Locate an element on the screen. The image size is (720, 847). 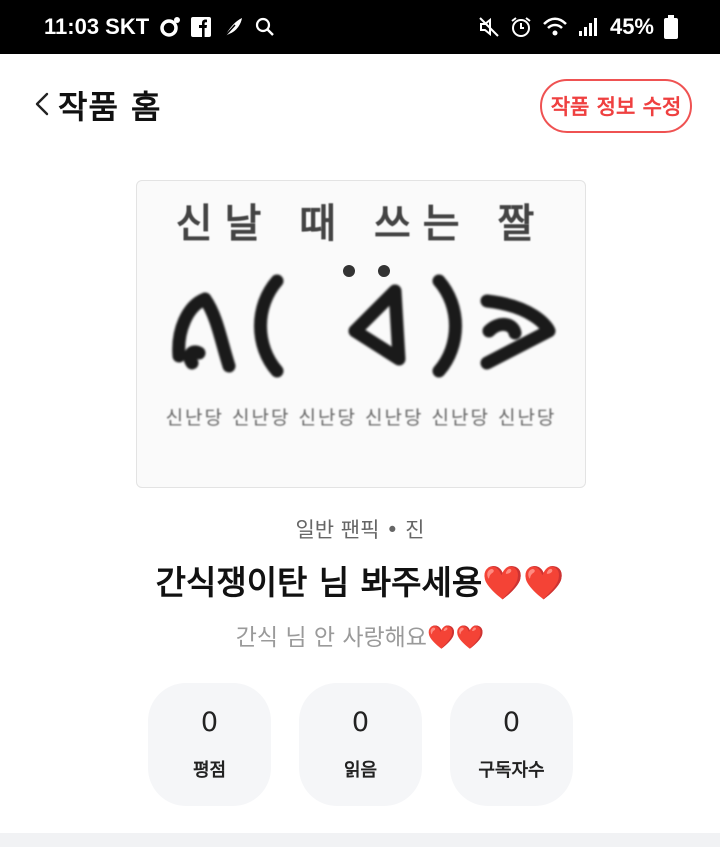
wifi-icon is located at coordinates (555, 27).